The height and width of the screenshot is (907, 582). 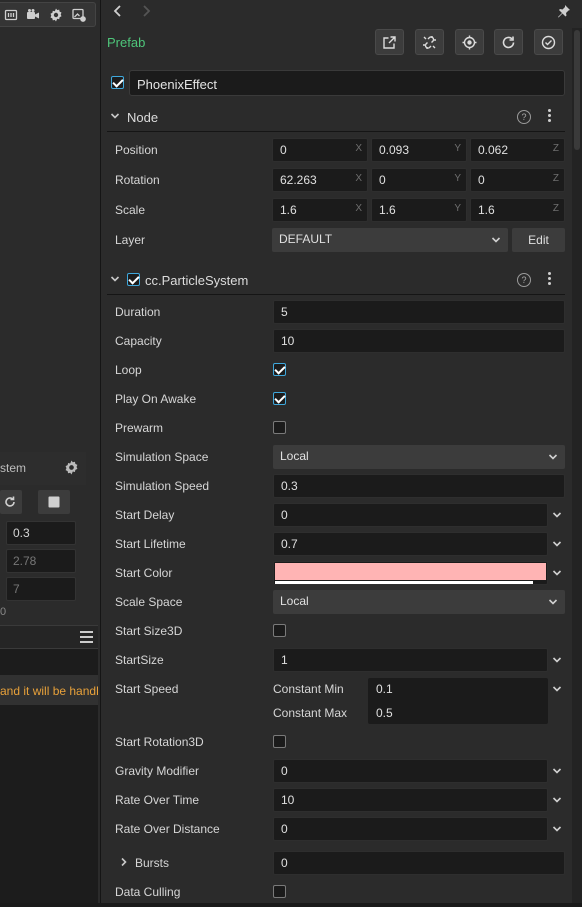 I want to click on component-enabled-checkbox, so click(x=133, y=279).